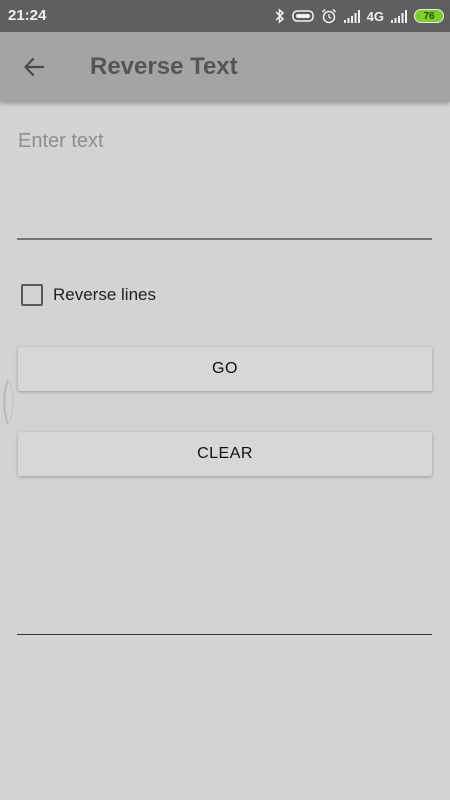  I want to click on arrow-left-icon, so click(34, 67).